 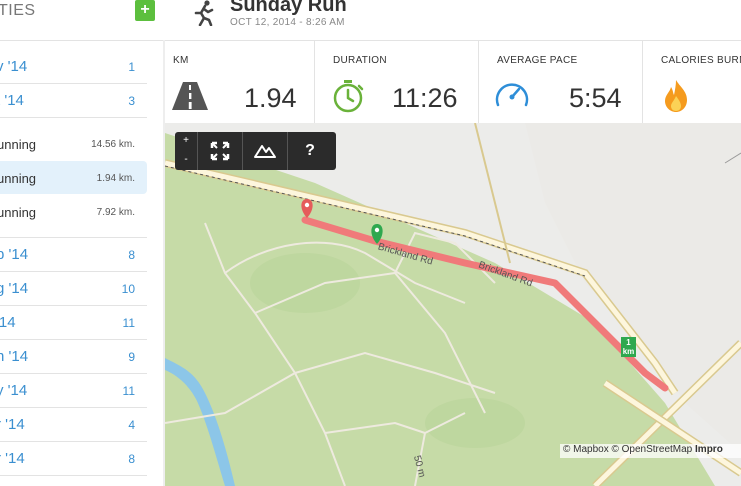 What do you see at coordinates (82, 20) in the screenshot?
I see `sidebar-header: TIES +` at bounding box center [82, 20].